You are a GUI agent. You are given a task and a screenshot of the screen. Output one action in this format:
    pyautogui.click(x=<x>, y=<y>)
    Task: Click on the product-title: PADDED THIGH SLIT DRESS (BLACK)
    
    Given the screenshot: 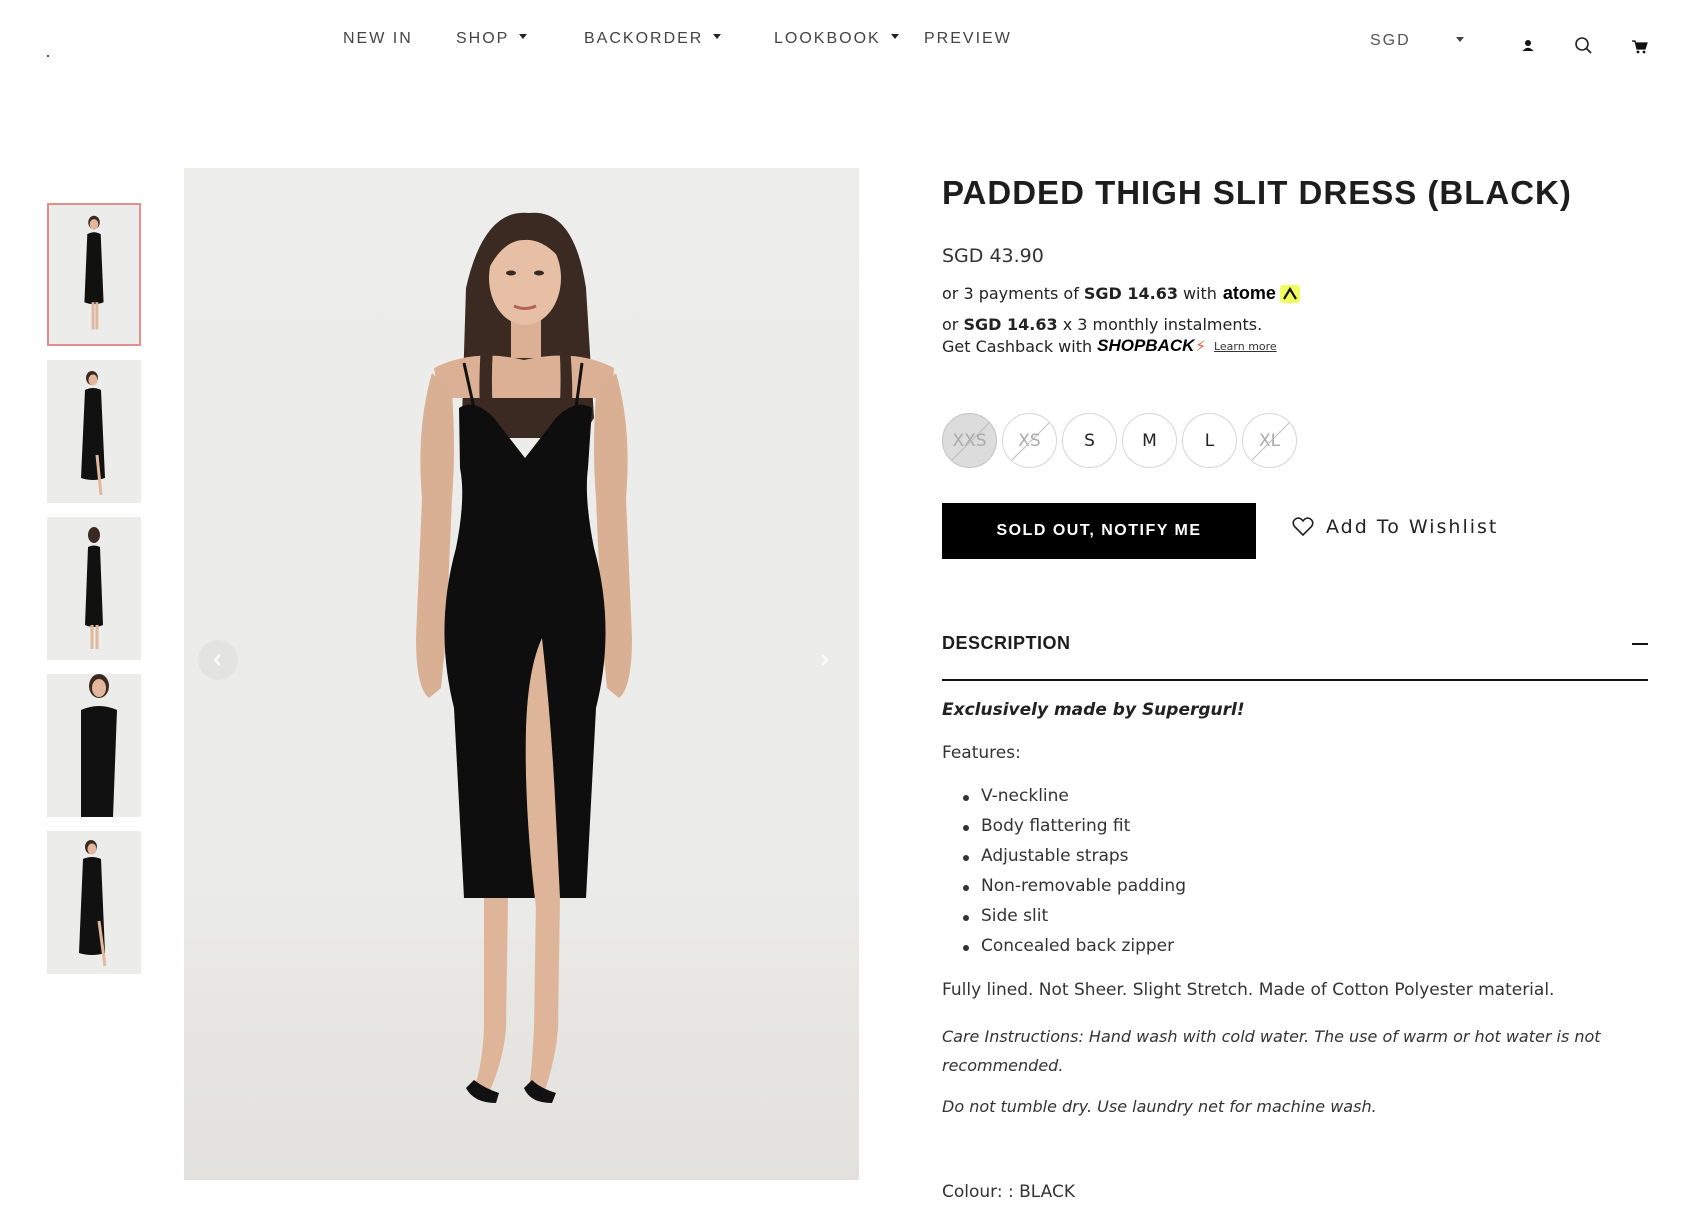 What is the action you would take?
    pyautogui.click(x=1257, y=192)
    